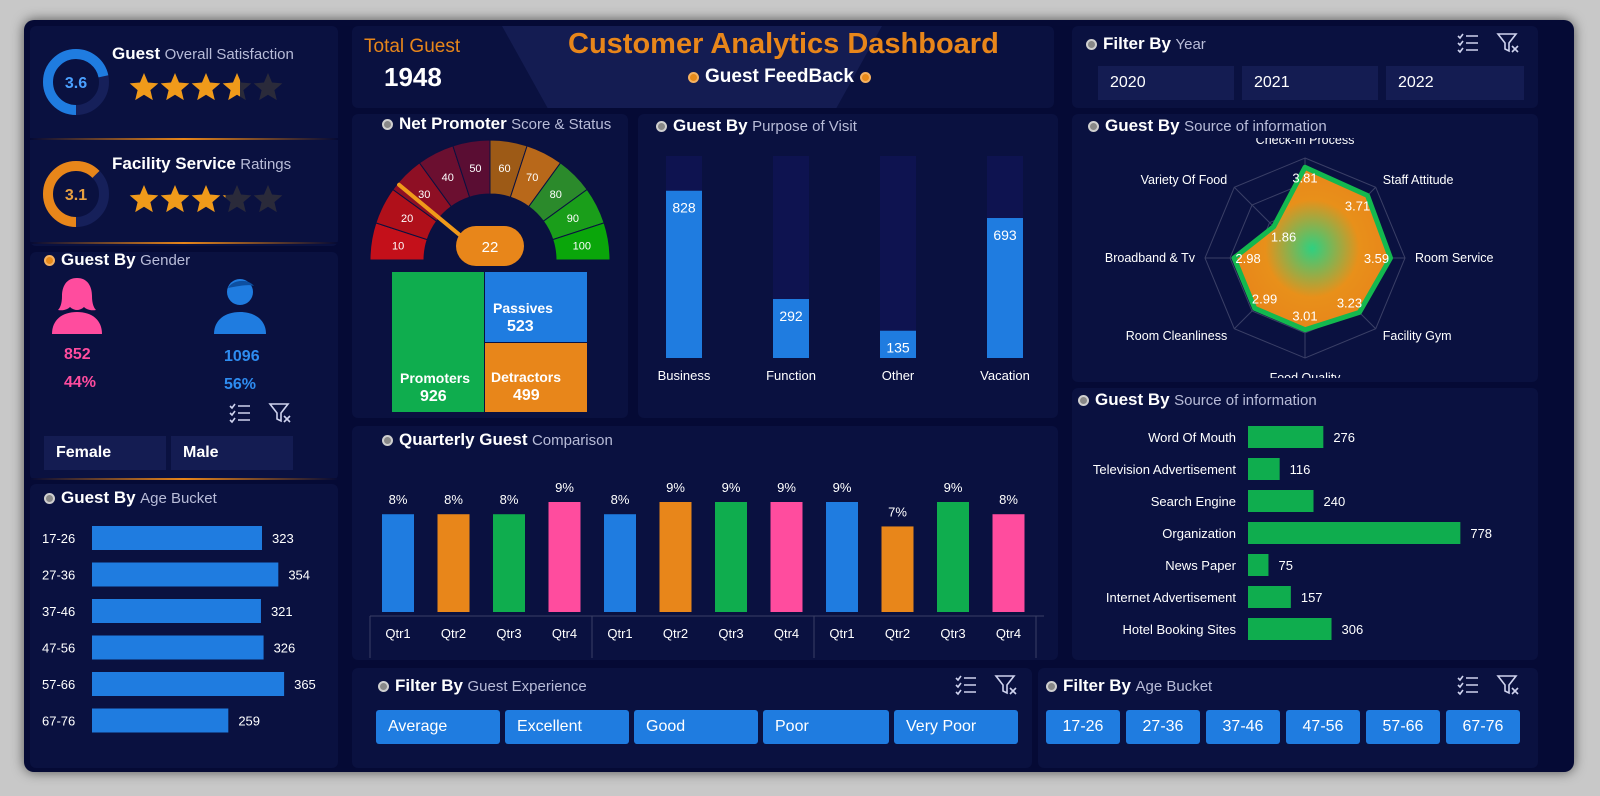  Describe the element at coordinates (299, 575) in the screenshot. I see `age-value-label: 354` at that location.